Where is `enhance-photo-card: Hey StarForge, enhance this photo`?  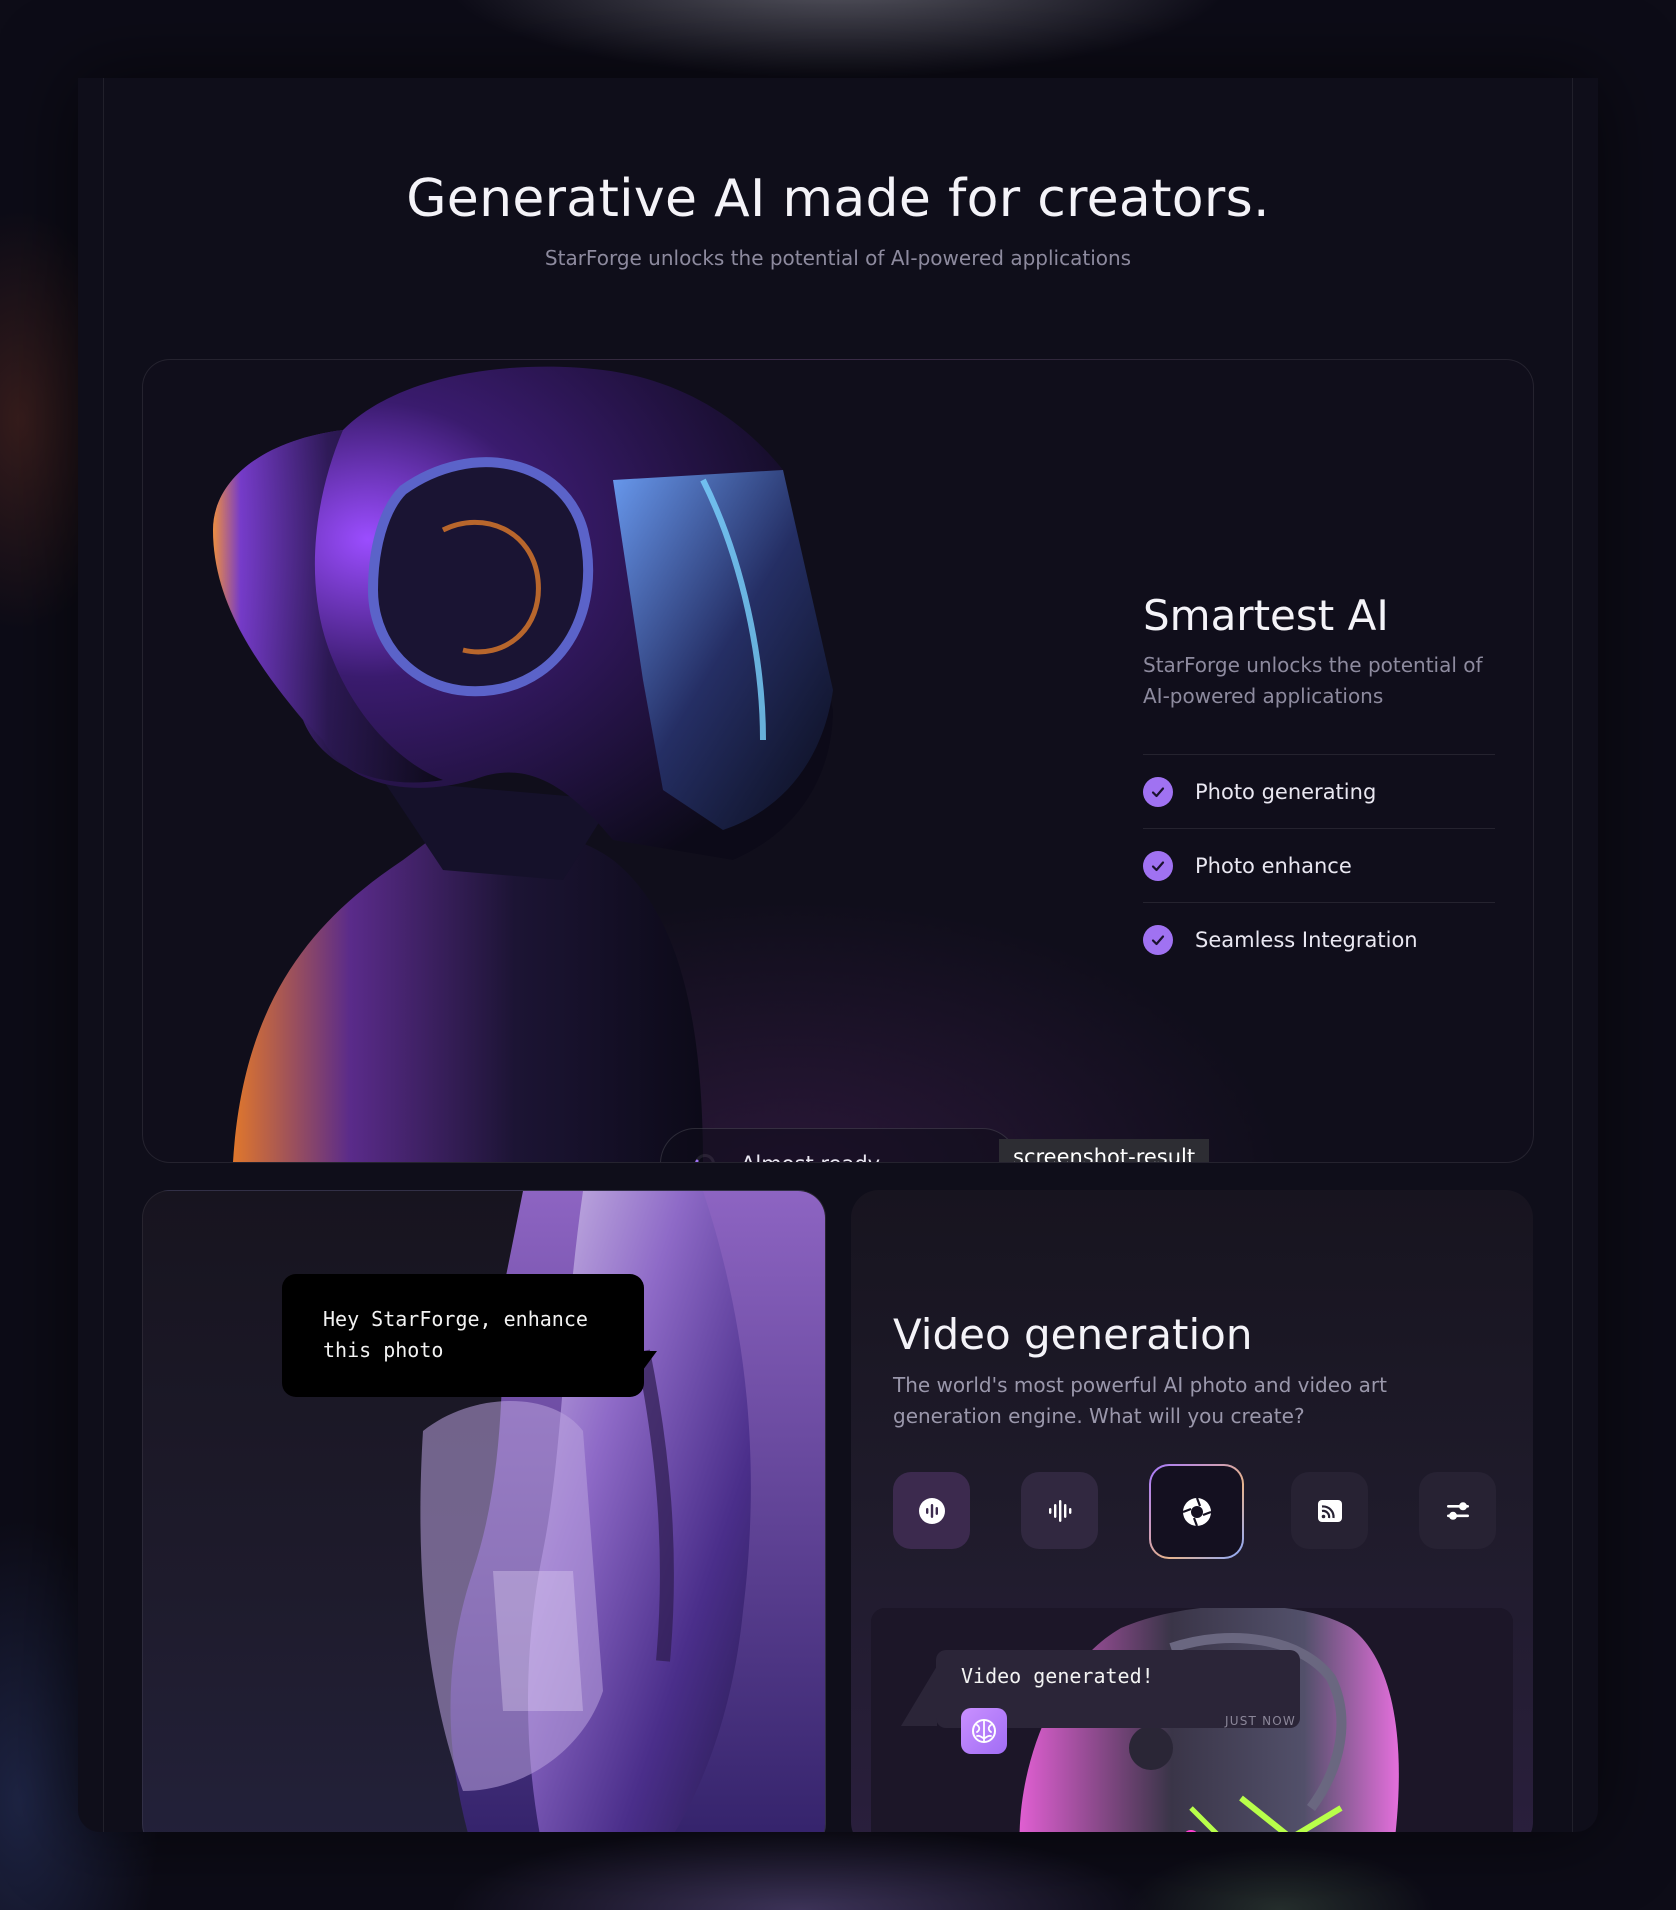 enhance-photo-card: Hey StarForge, enhance this photo is located at coordinates (484, 1511).